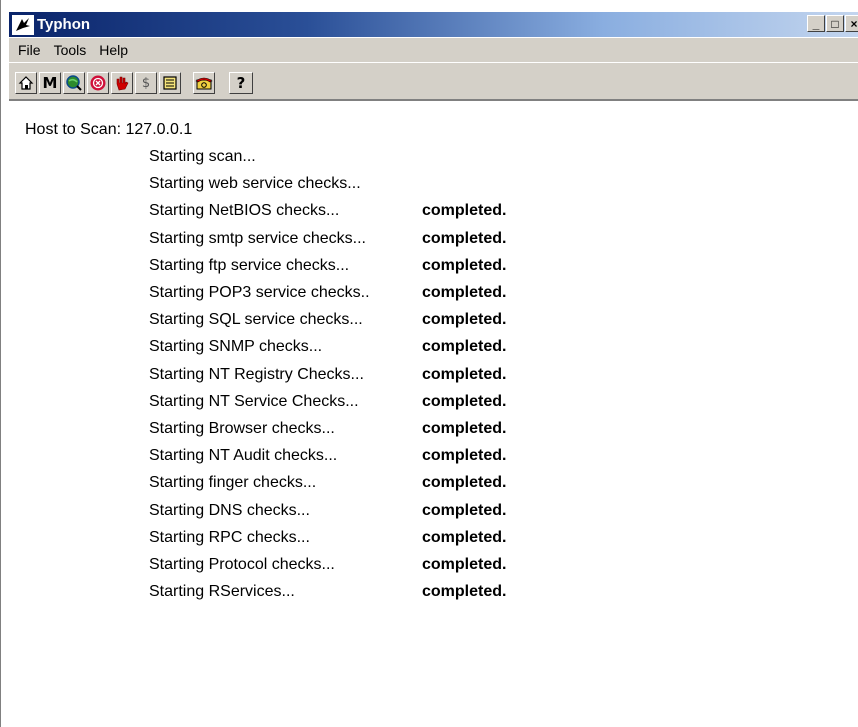  Describe the element at coordinates (159, 129) in the screenshot. I see `host-value: 127.0.0.1` at that location.